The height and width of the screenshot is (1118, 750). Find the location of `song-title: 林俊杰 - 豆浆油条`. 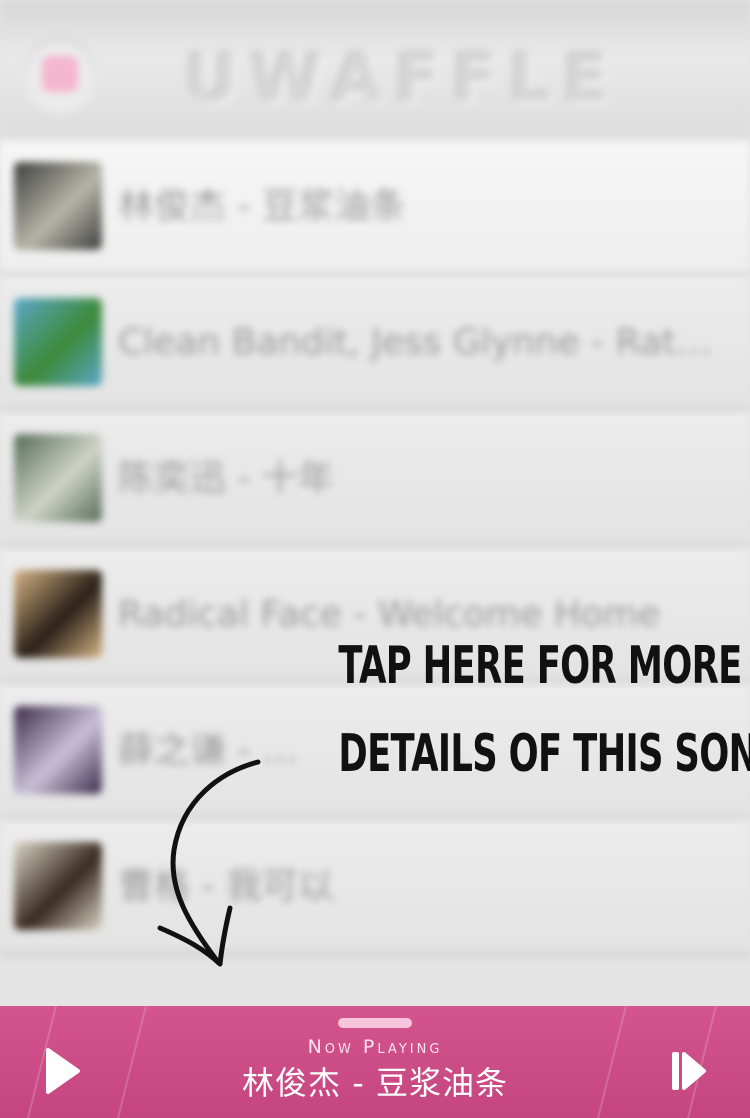

song-title: 林俊杰 - 豆浆油条 is located at coordinates (262, 206).